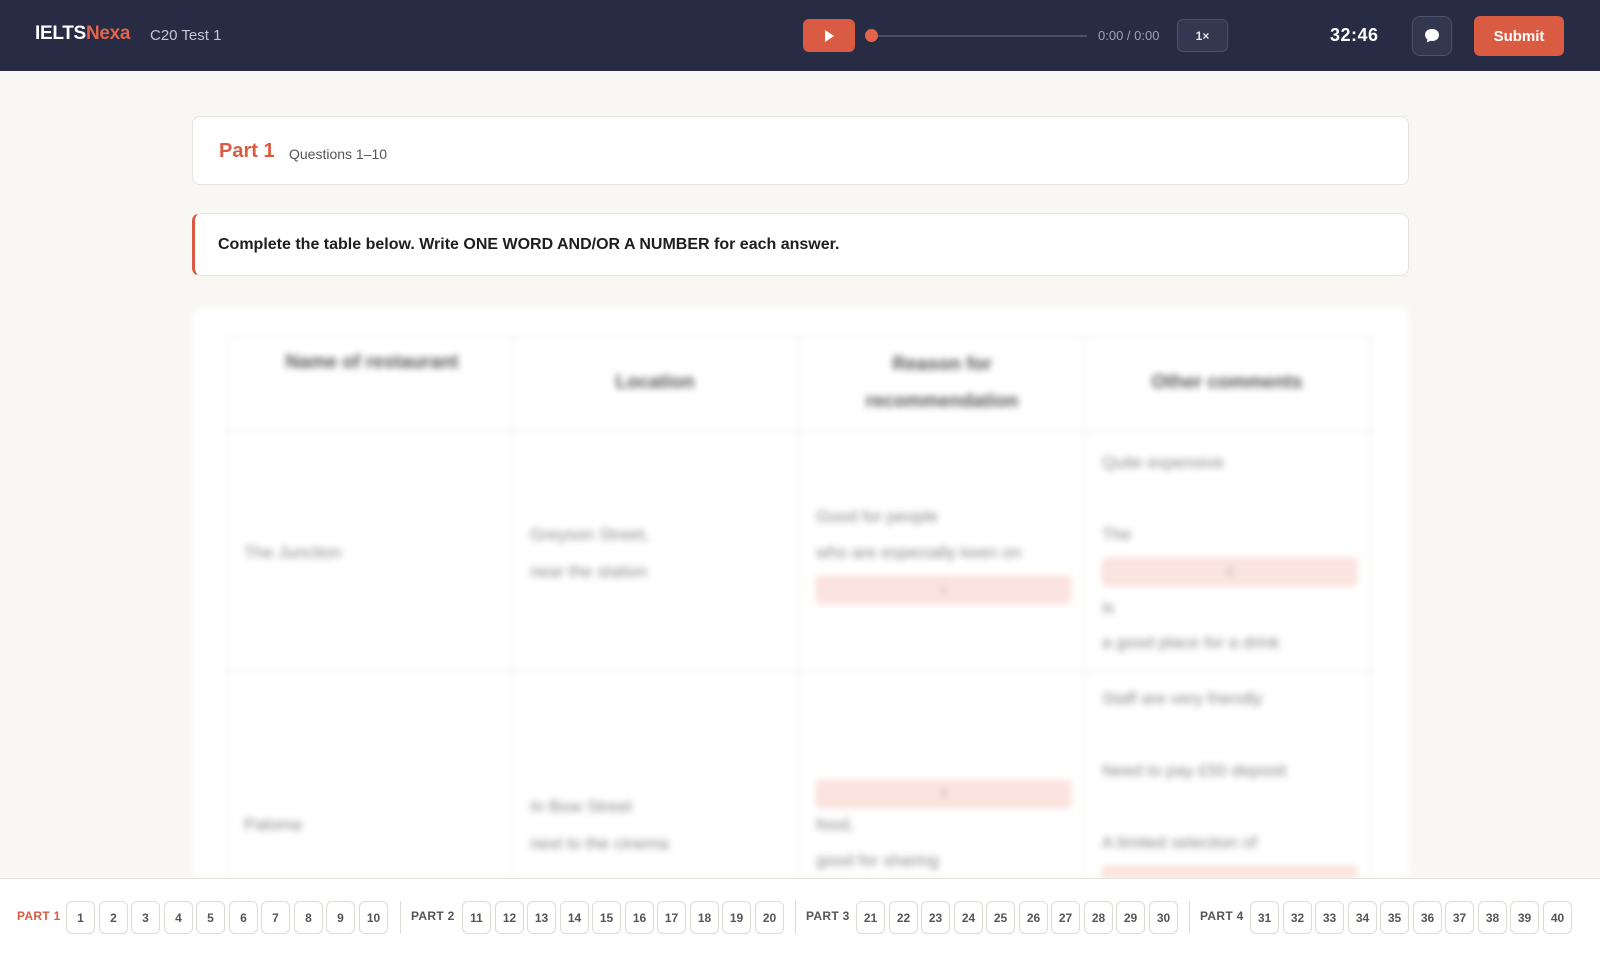 This screenshot has width=1600, height=955. Describe the element at coordinates (1459, 917) in the screenshot. I see `question-nav-button-37: 37` at that location.